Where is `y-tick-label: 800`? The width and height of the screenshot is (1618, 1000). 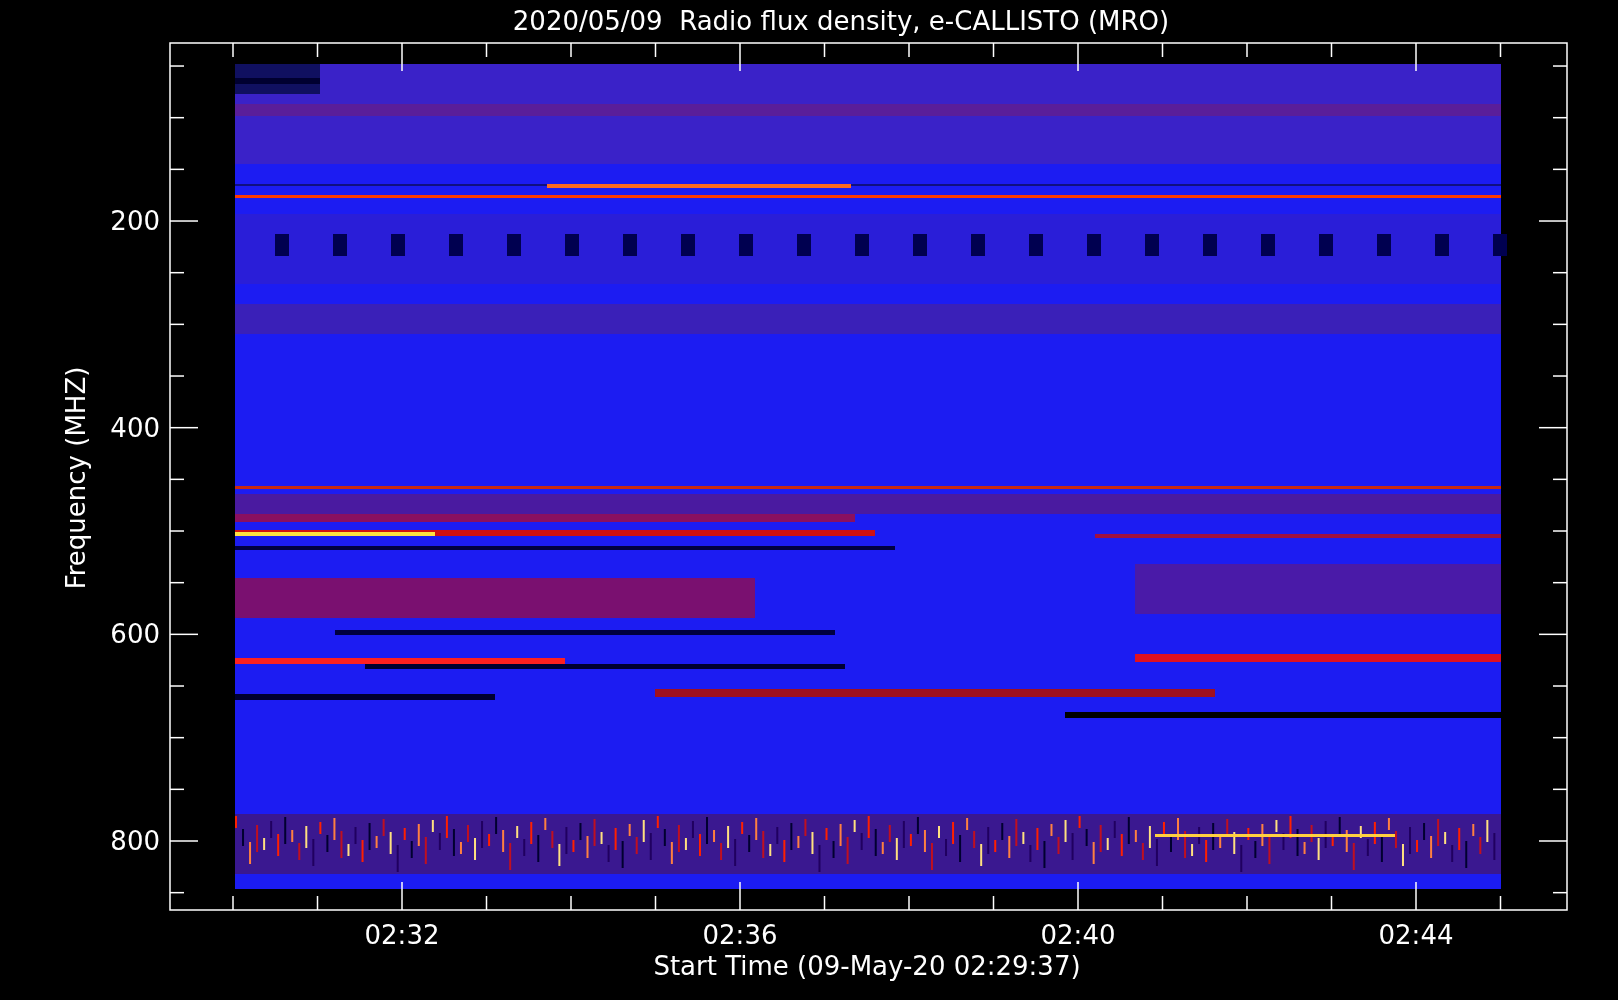
y-tick-label: 800 is located at coordinates (135, 841).